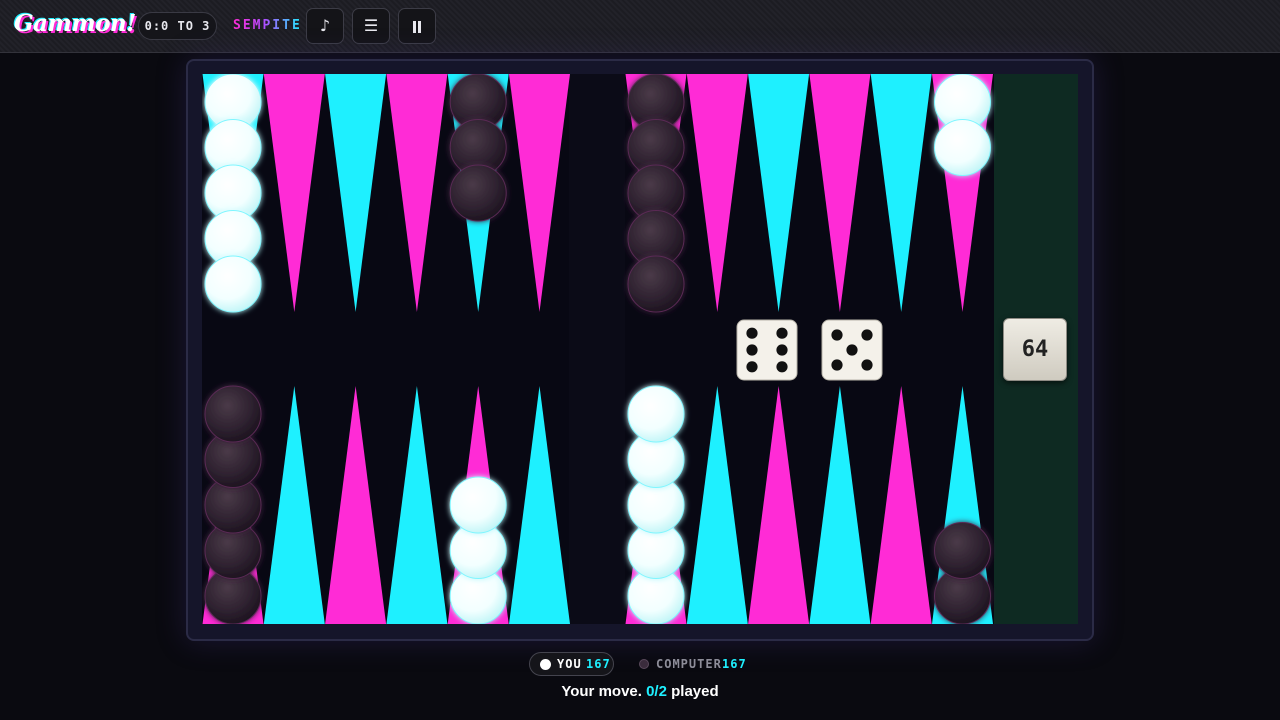 This screenshot has width=1280, height=720. What do you see at coordinates (75, 23) in the screenshot?
I see `game-logo: Gammon!` at bounding box center [75, 23].